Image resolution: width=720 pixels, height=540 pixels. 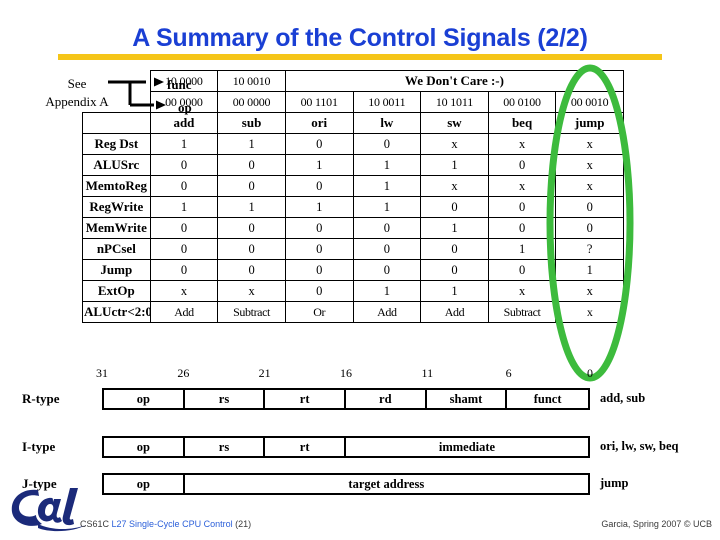 I want to click on table-row: Jump 0 0 0 0 0 0 1, so click(x=353, y=270).